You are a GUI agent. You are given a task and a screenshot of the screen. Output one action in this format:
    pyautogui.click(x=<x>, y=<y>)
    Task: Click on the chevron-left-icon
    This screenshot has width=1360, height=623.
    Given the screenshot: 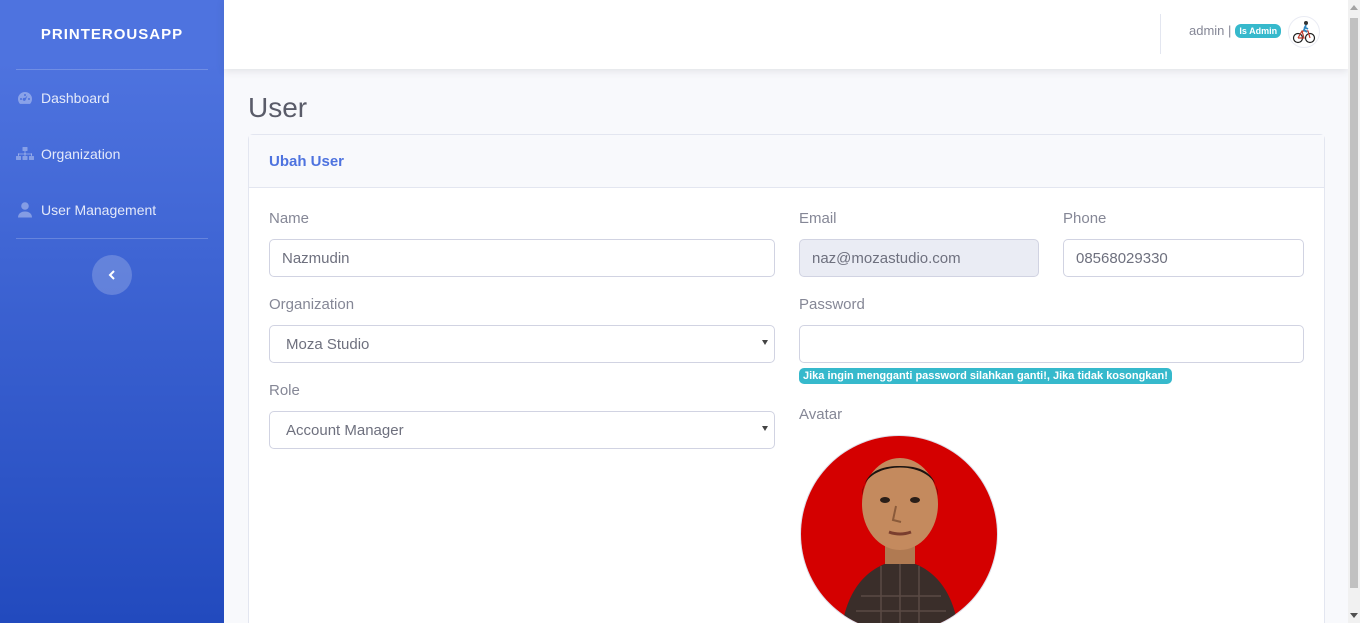 What is the action you would take?
    pyautogui.click(x=111, y=275)
    